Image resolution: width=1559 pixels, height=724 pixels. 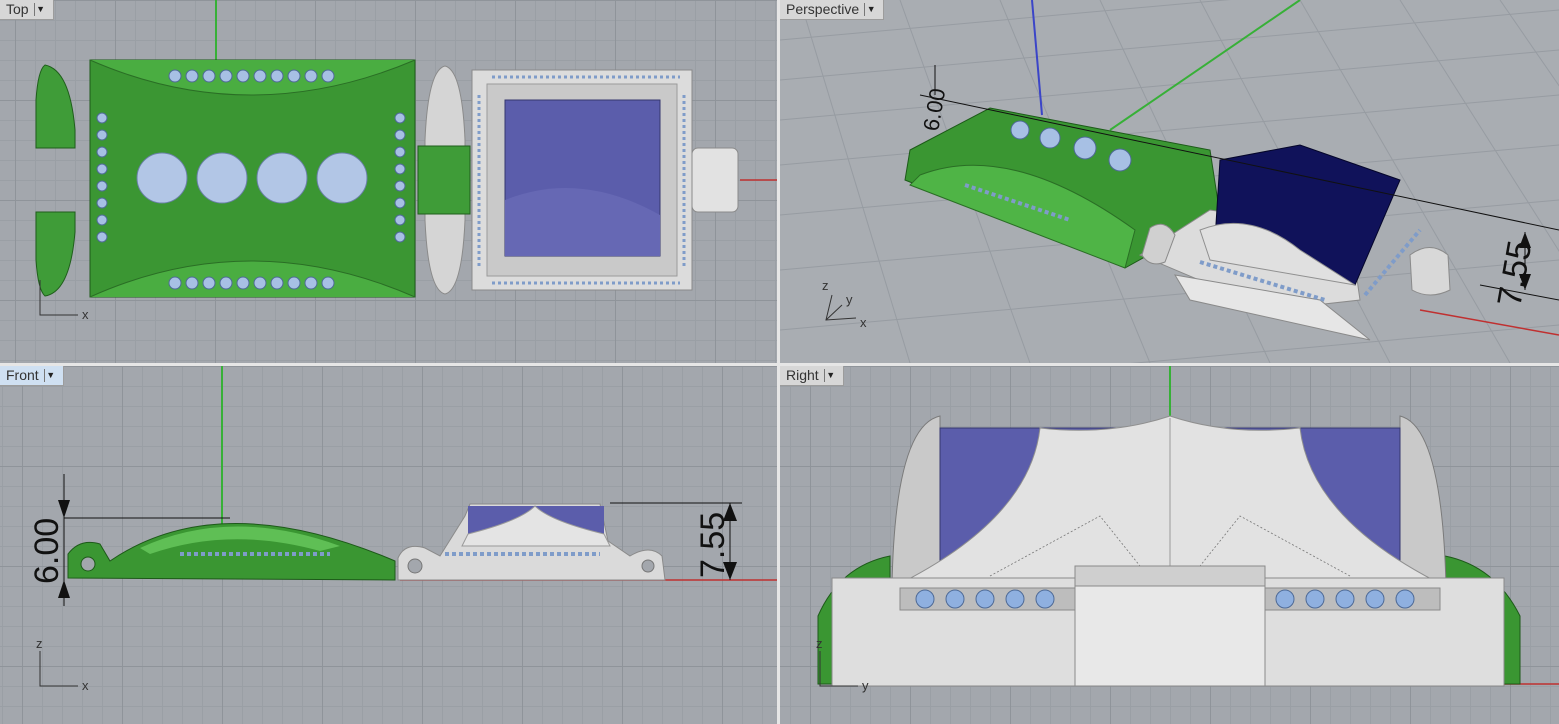 What do you see at coordinates (22, 375) in the screenshot?
I see `viewport-title: Front` at bounding box center [22, 375].